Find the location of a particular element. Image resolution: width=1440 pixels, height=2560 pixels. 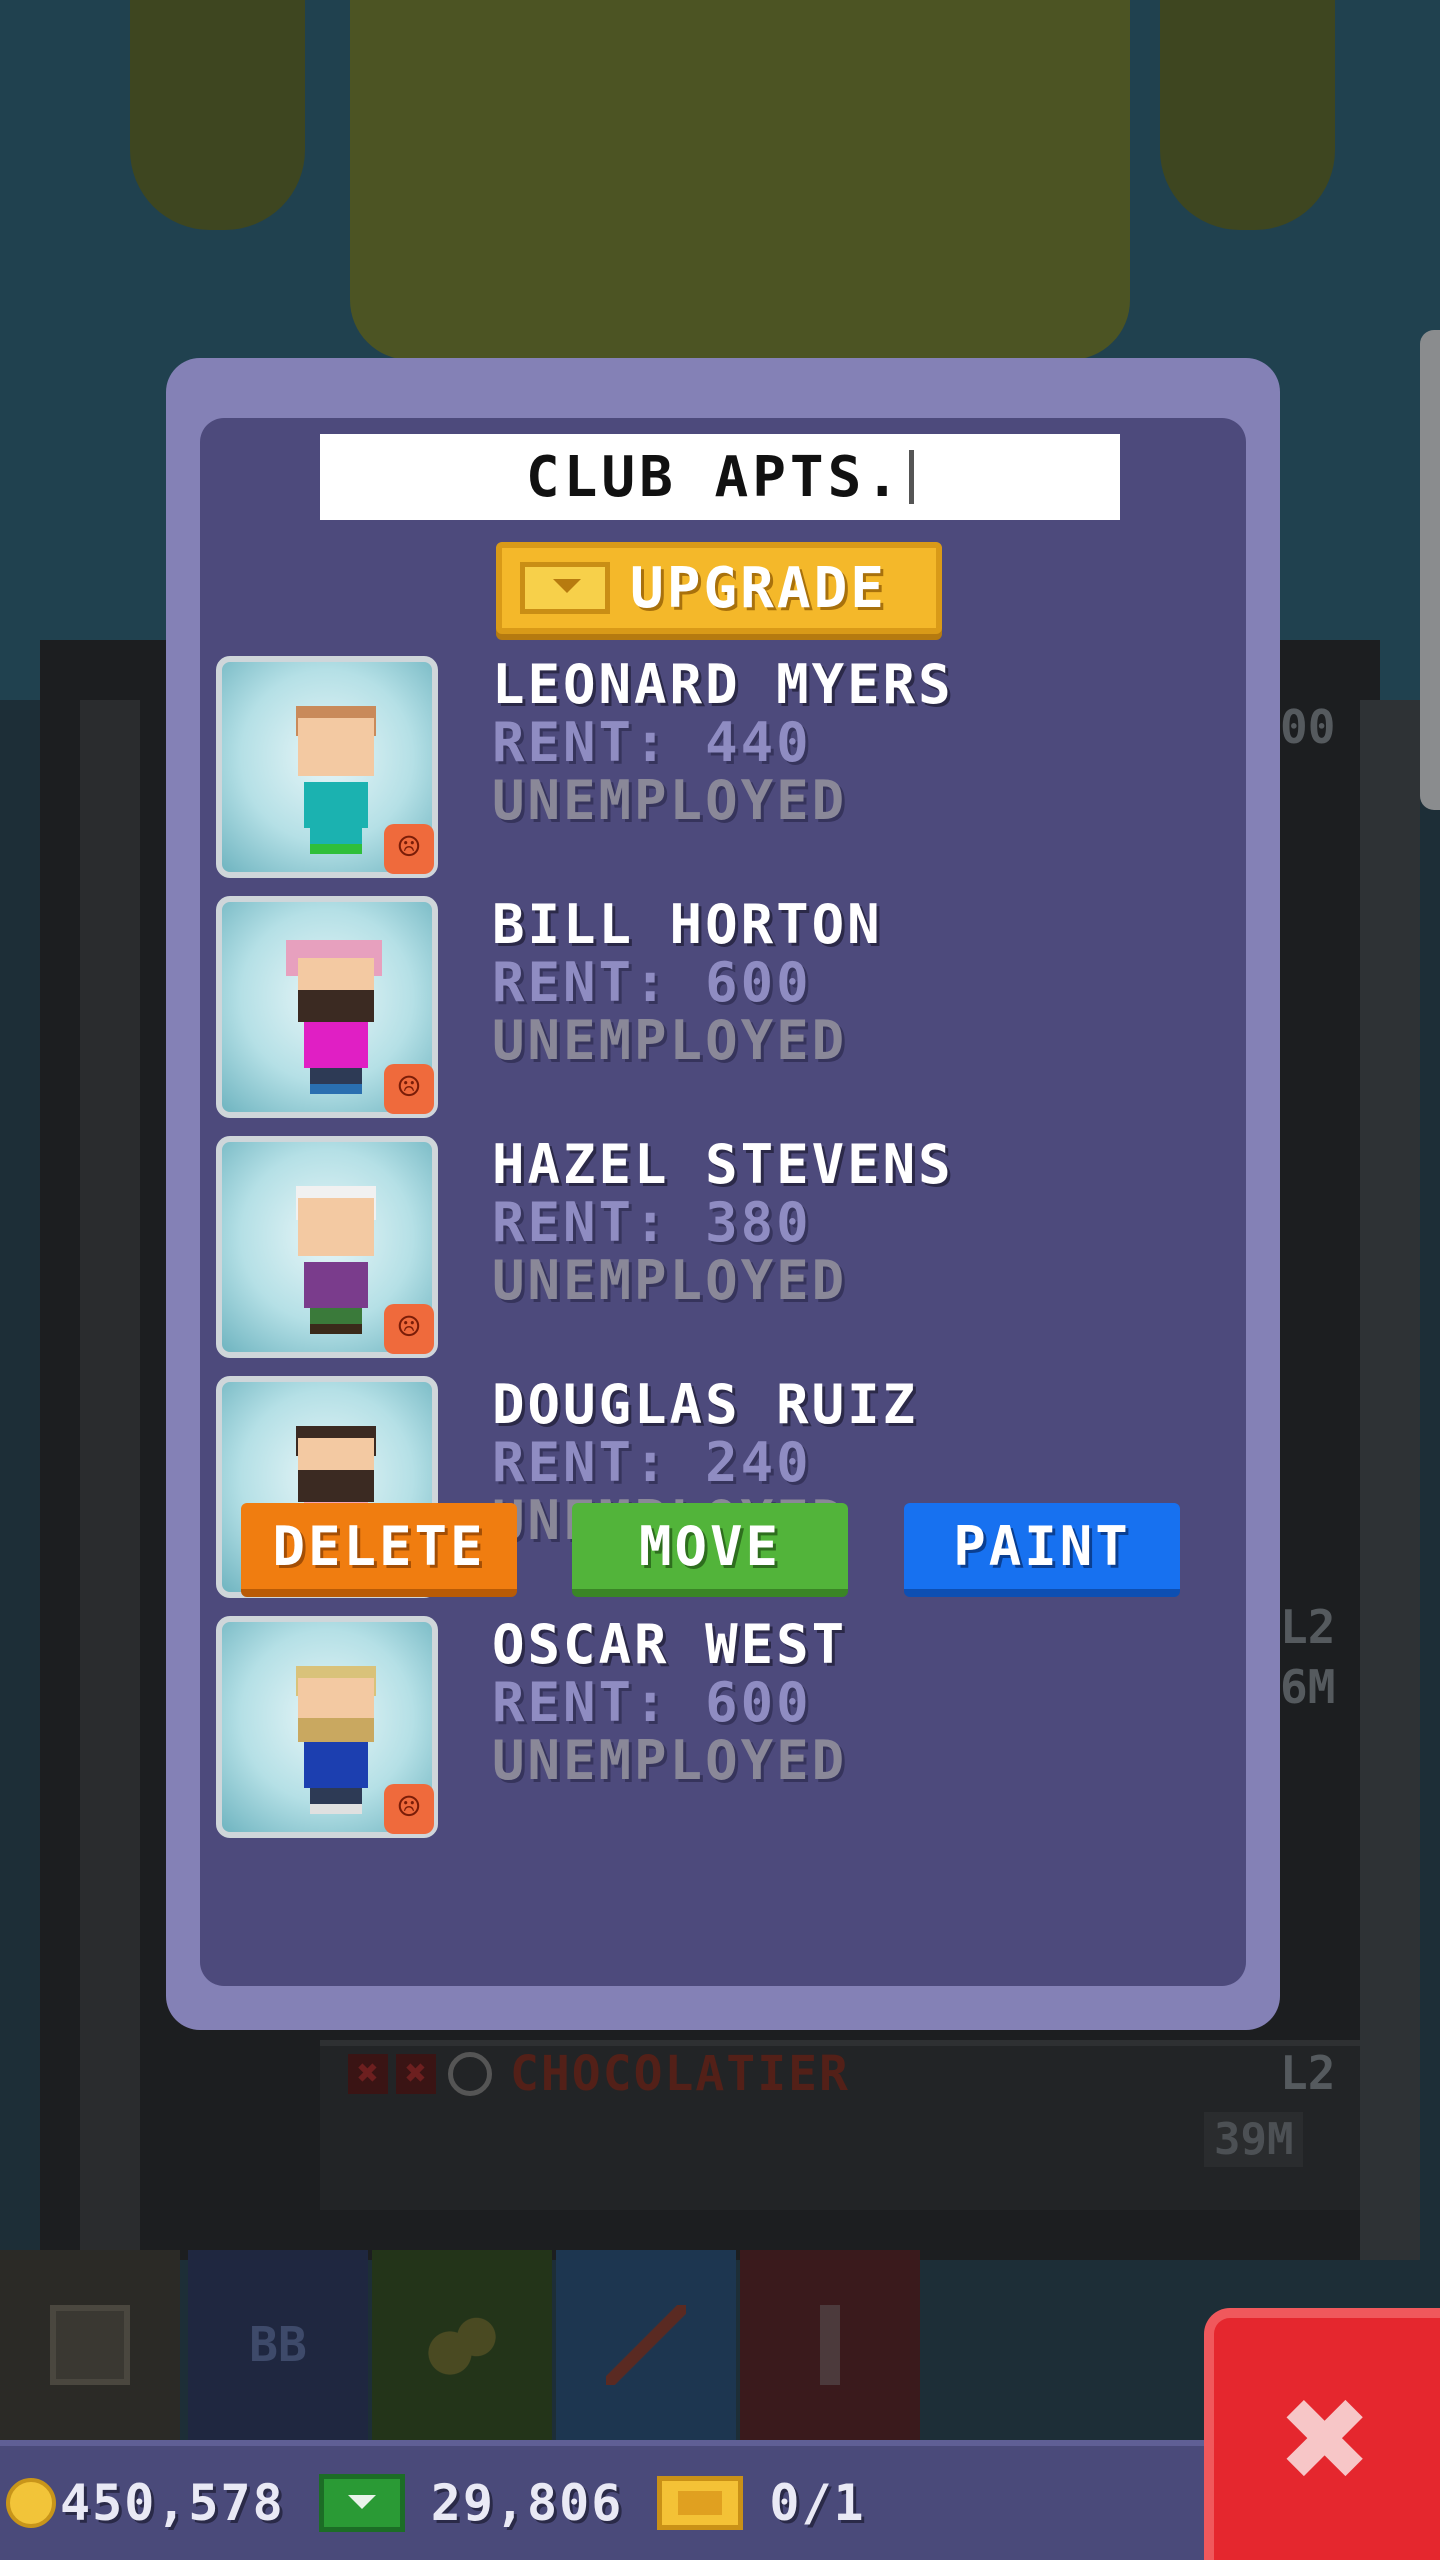

building-top-blob is located at coordinates (740, 180).